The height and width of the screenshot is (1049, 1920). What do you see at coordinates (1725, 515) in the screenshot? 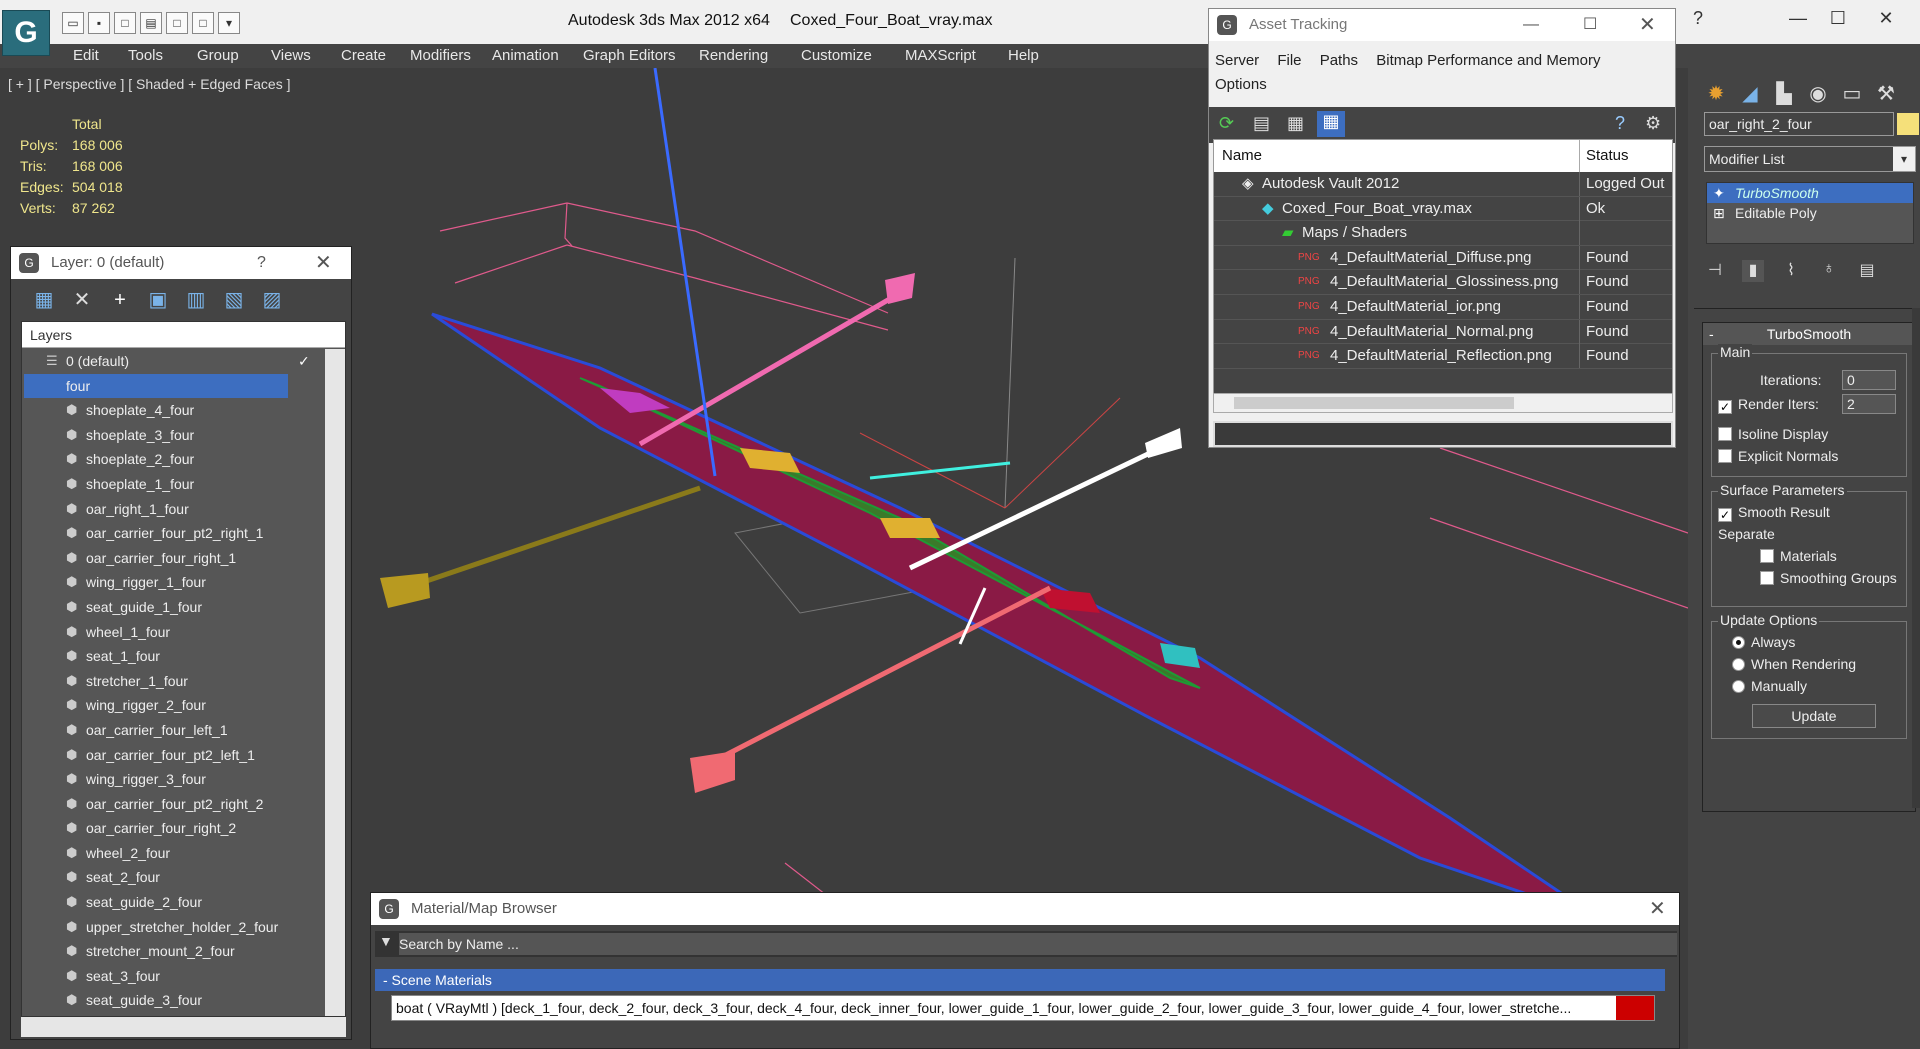
I see `smooth-result-checkbox: ✓` at bounding box center [1725, 515].